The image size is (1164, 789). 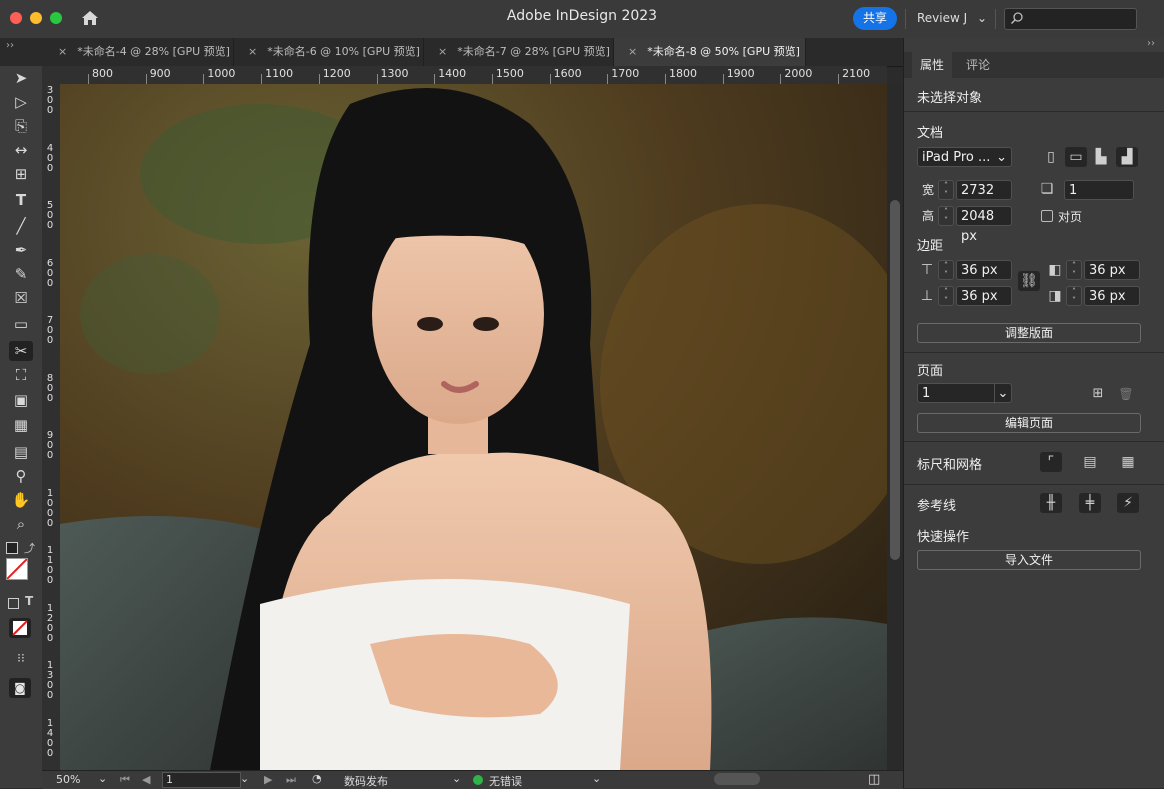 What do you see at coordinates (21, 425) in the screenshot?
I see `gradient-feather-tool-icon: ▦` at bounding box center [21, 425].